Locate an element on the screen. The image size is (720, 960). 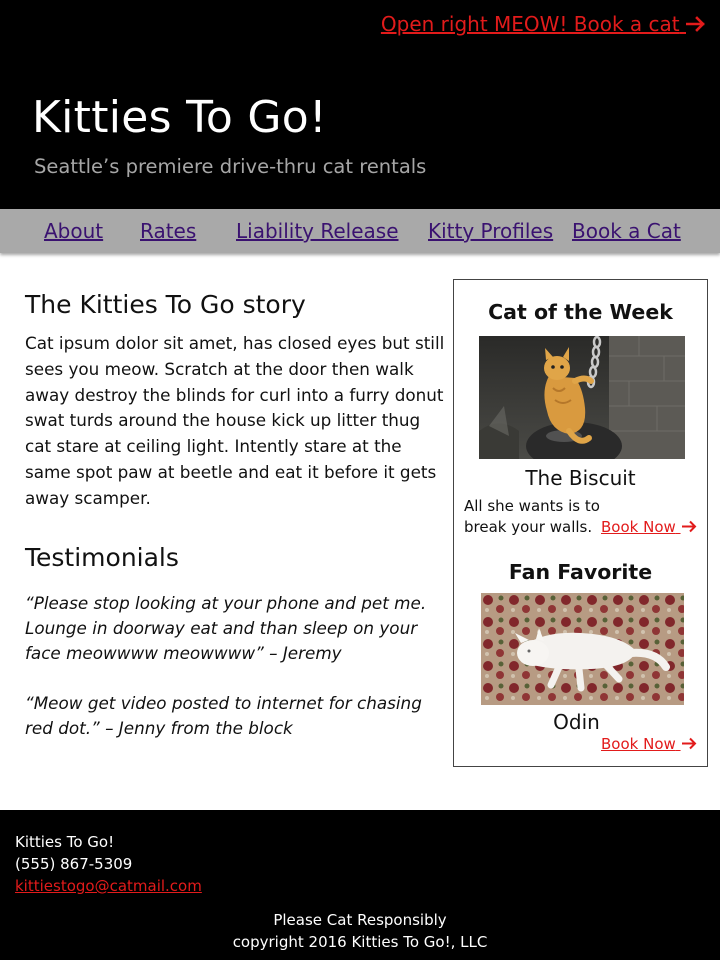
footer-copyright: copyright 2016 Kitties To Go!, LLC is located at coordinates (360, 942).